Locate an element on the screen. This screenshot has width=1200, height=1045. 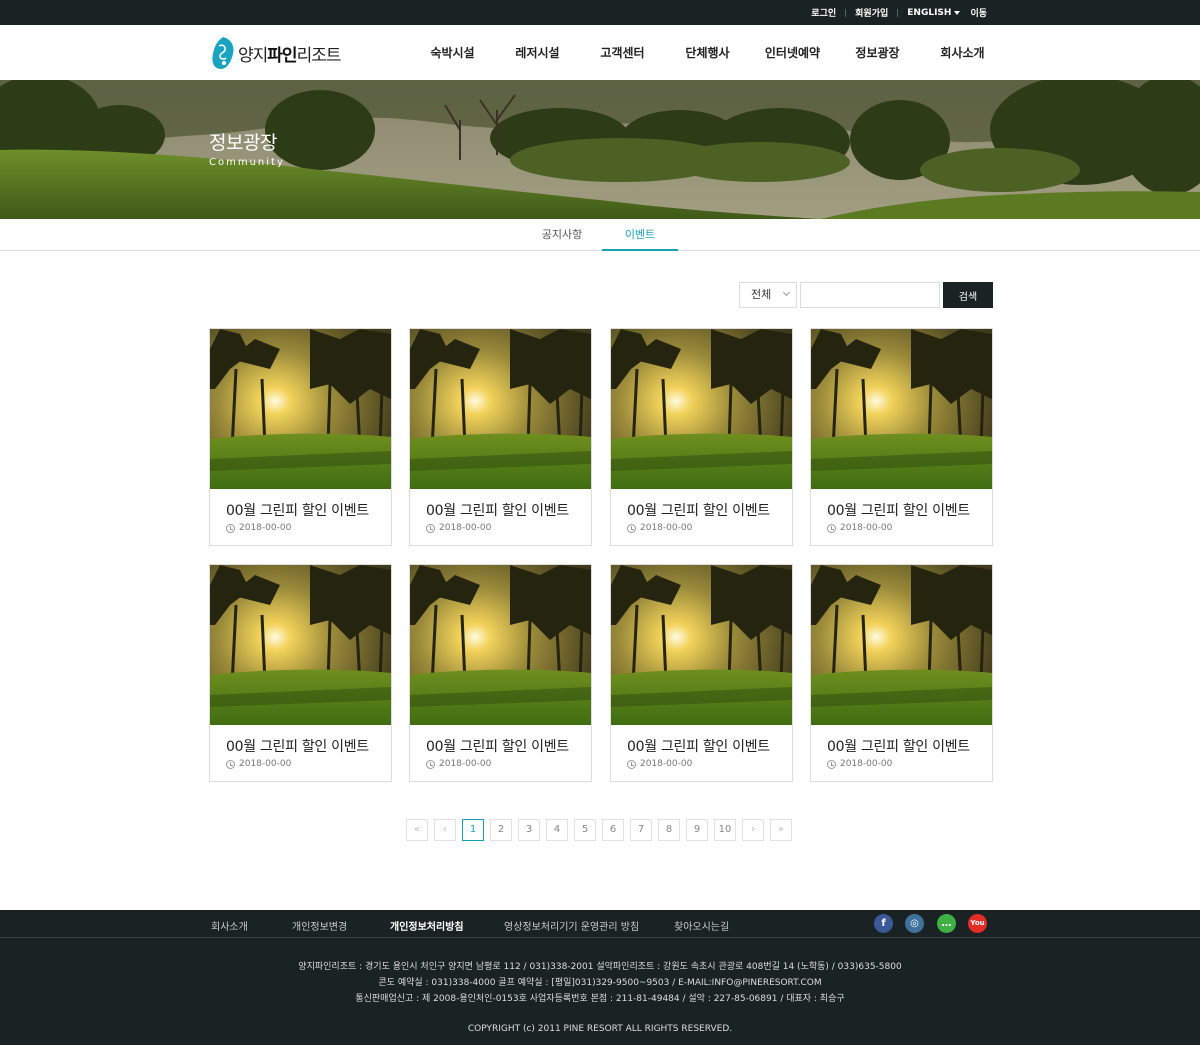
nav-item-lodging: 숙박시설 is located at coordinates (452, 52).